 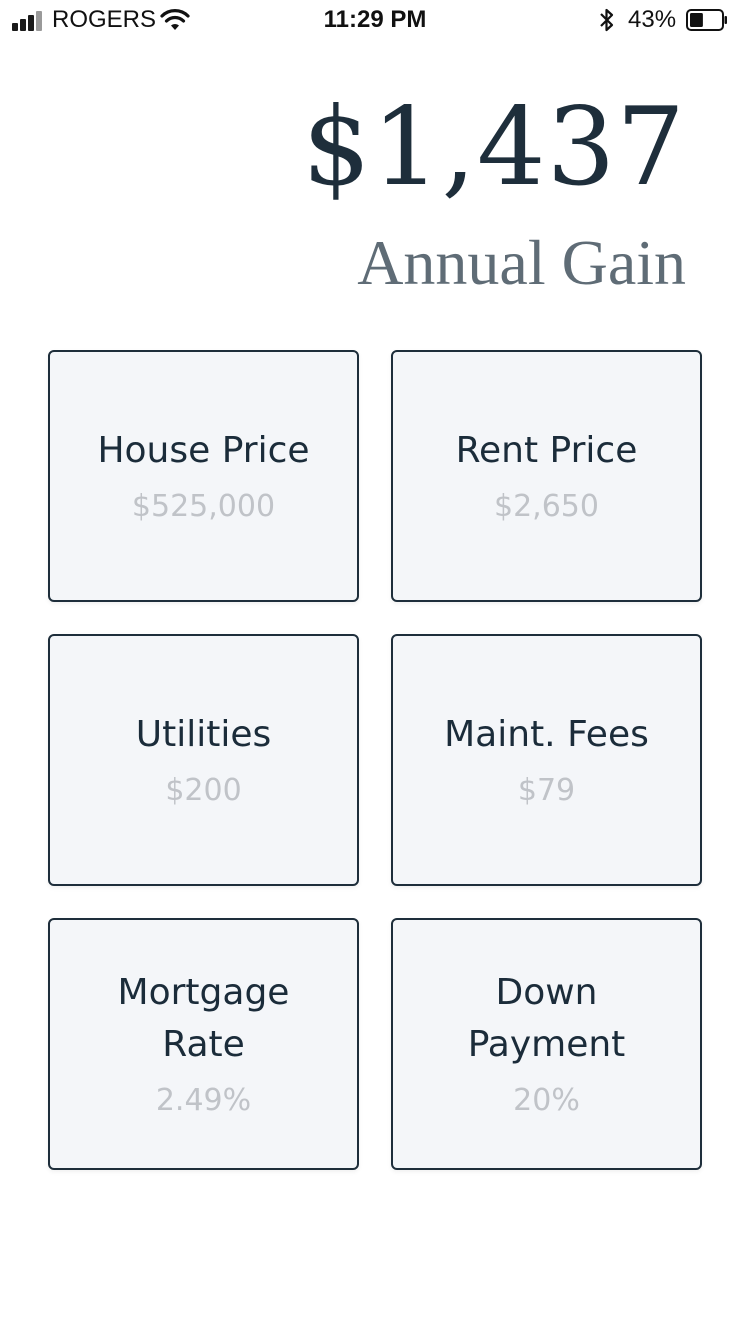 I want to click on card-value: $2,650, so click(x=546, y=506).